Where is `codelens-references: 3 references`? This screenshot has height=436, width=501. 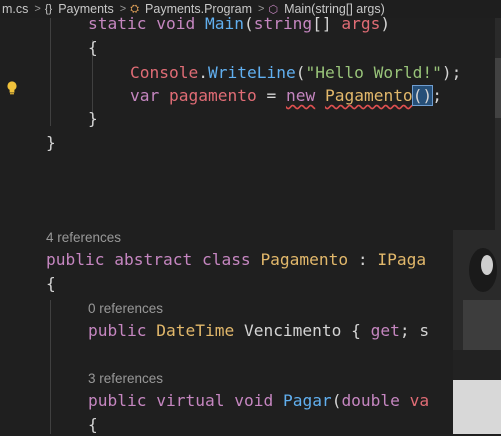 codelens-references: 3 references is located at coordinates (125, 379).